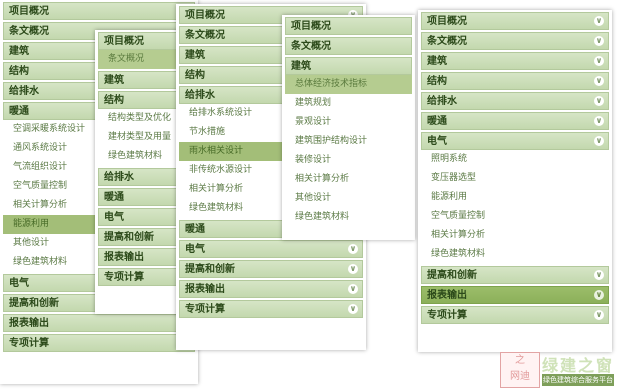 Image resolution: width=620 pixels, height=392 pixels. I want to click on menu-item: 装修设计, so click(348, 160).